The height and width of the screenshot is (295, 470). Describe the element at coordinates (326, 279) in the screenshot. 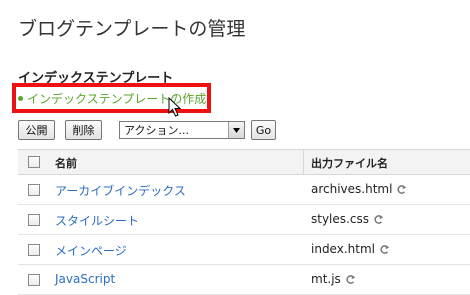

I see `output-file-name: mt.js` at that location.